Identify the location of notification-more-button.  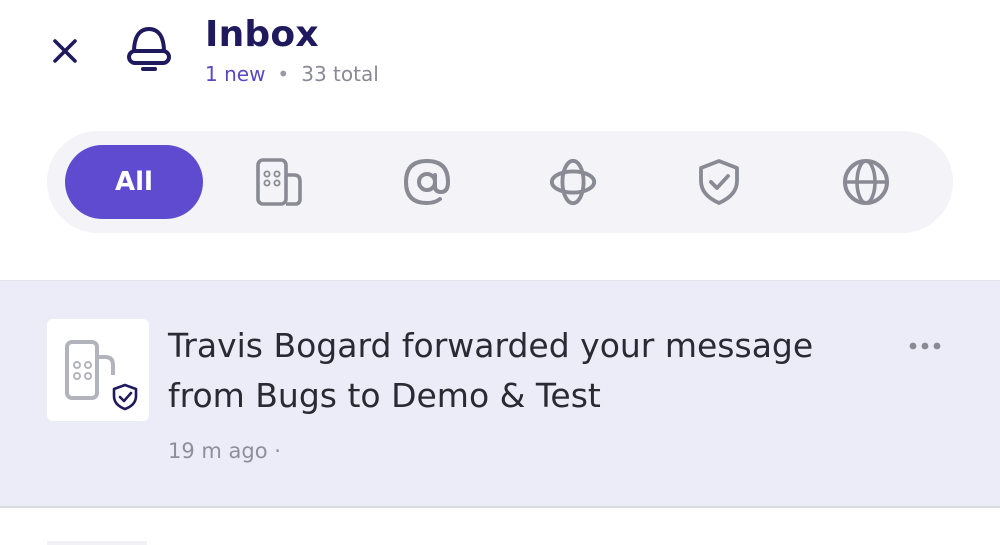
(925, 346).